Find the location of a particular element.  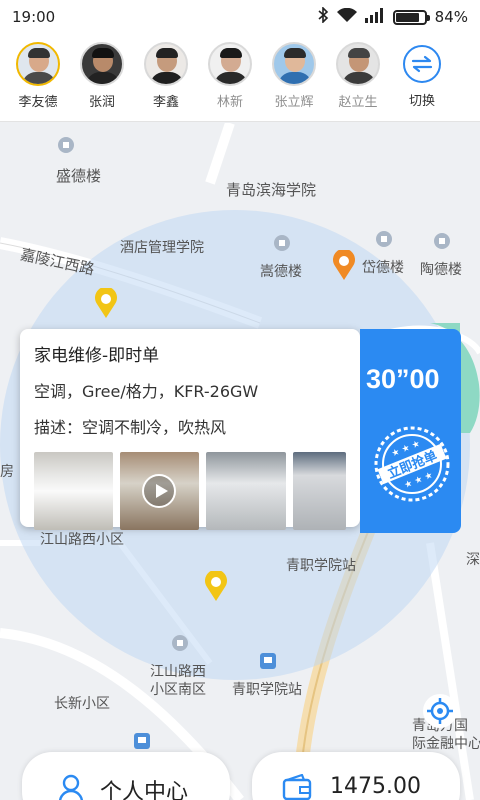

switch-label: 切换 is located at coordinates (421, 101).